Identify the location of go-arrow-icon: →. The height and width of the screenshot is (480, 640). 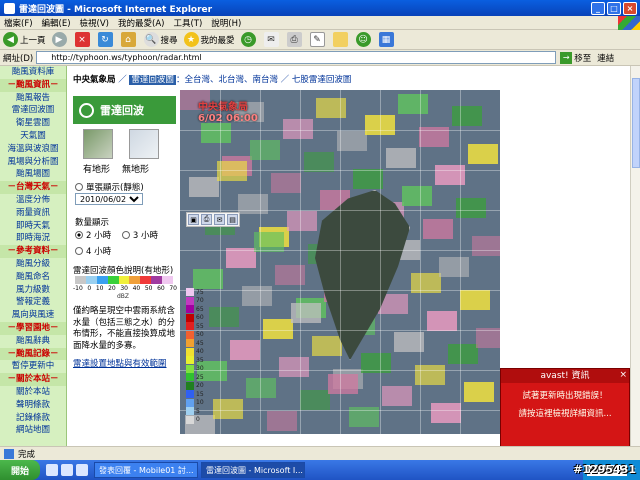
(566, 57).